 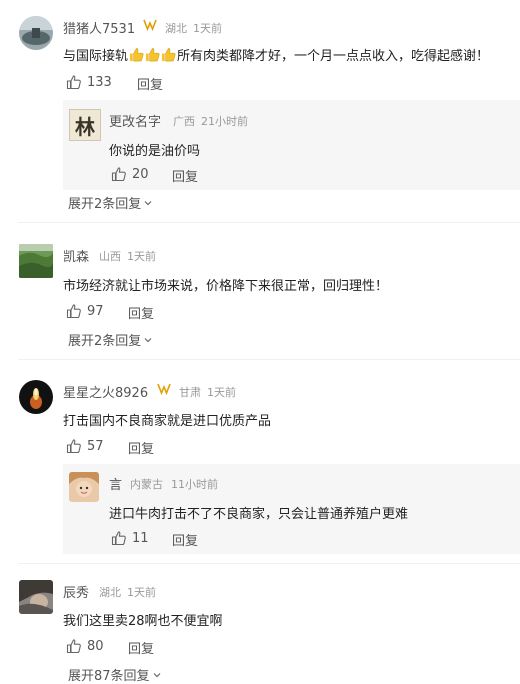 I want to click on avatar: 林, so click(x=85, y=125).